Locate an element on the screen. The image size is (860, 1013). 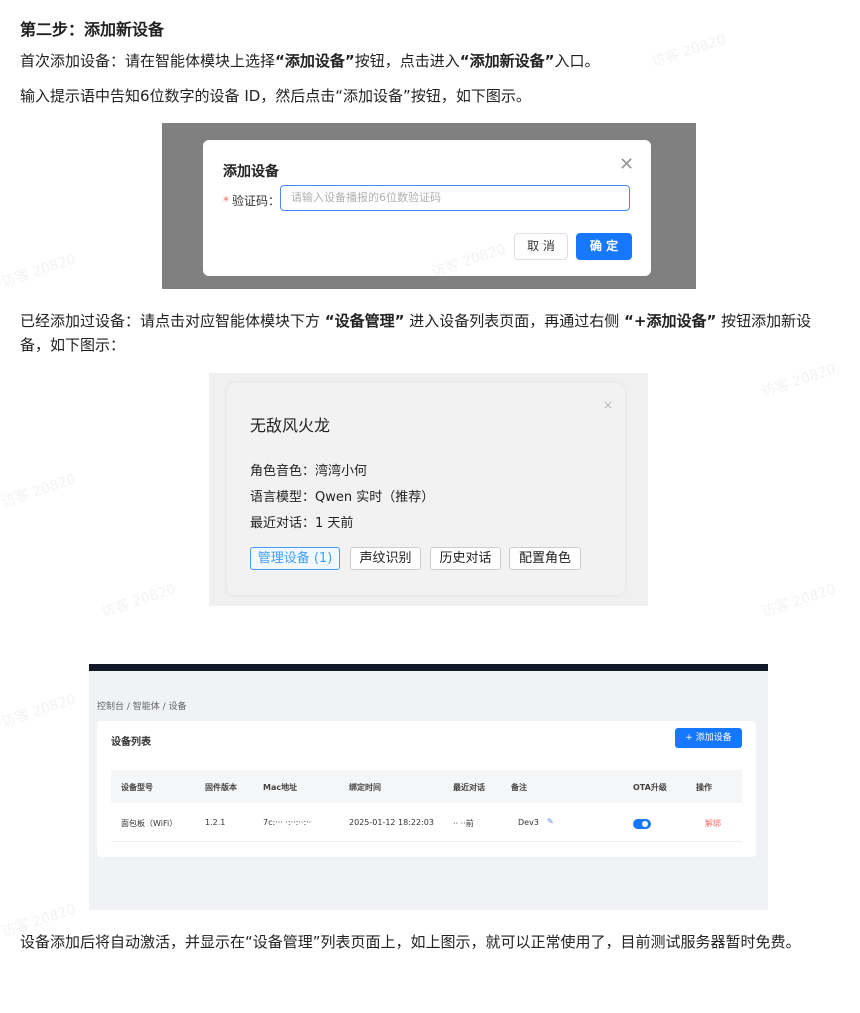
field-label-text: 验证码： is located at coordinates (256, 201).